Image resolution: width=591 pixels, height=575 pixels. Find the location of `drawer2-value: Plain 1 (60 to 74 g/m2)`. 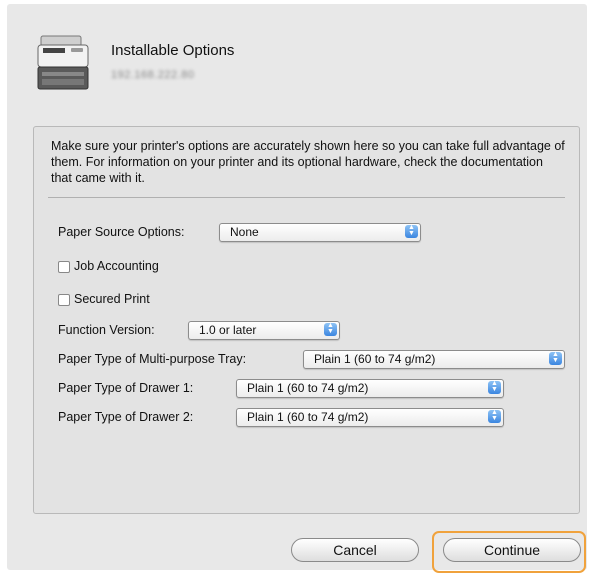

drawer2-value: Plain 1 (60 to 74 g/m2) is located at coordinates (308, 417).